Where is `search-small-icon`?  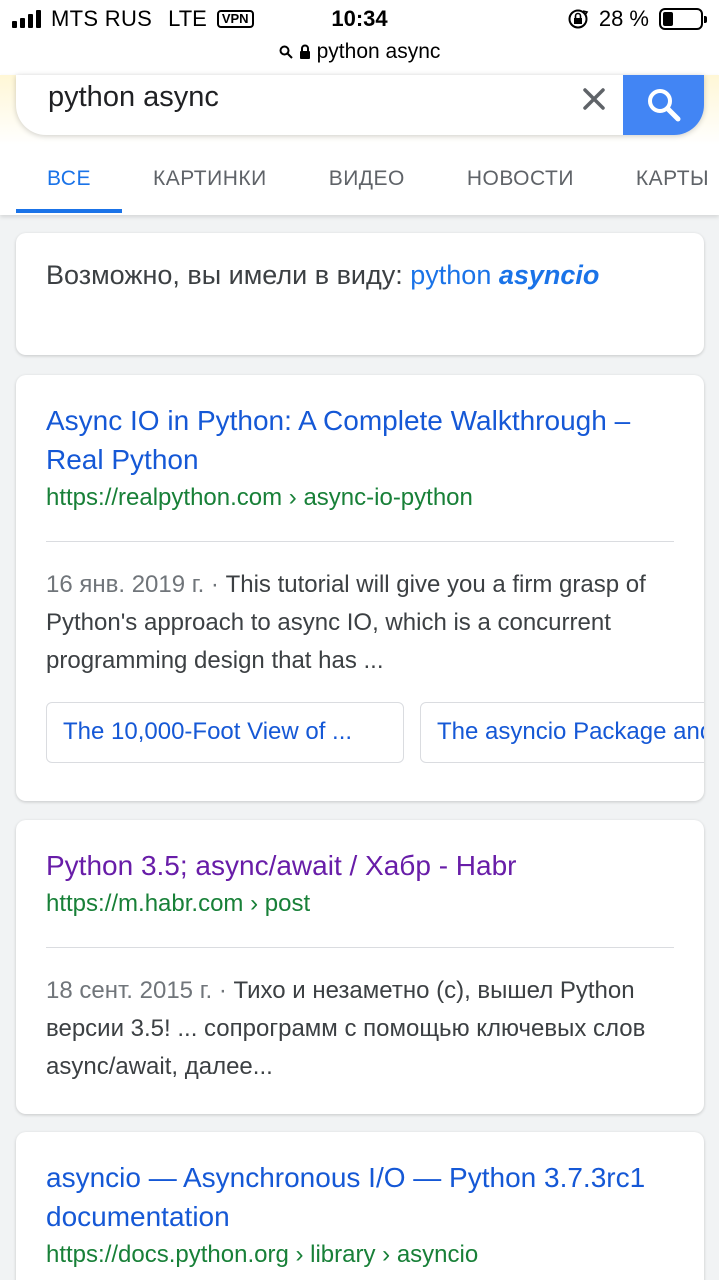
search-small-icon is located at coordinates (286, 52).